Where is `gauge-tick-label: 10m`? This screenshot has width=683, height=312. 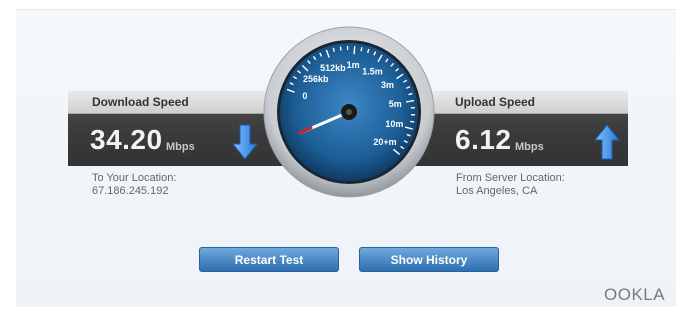 gauge-tick-label: 10m is located at coordinates (394, 124).